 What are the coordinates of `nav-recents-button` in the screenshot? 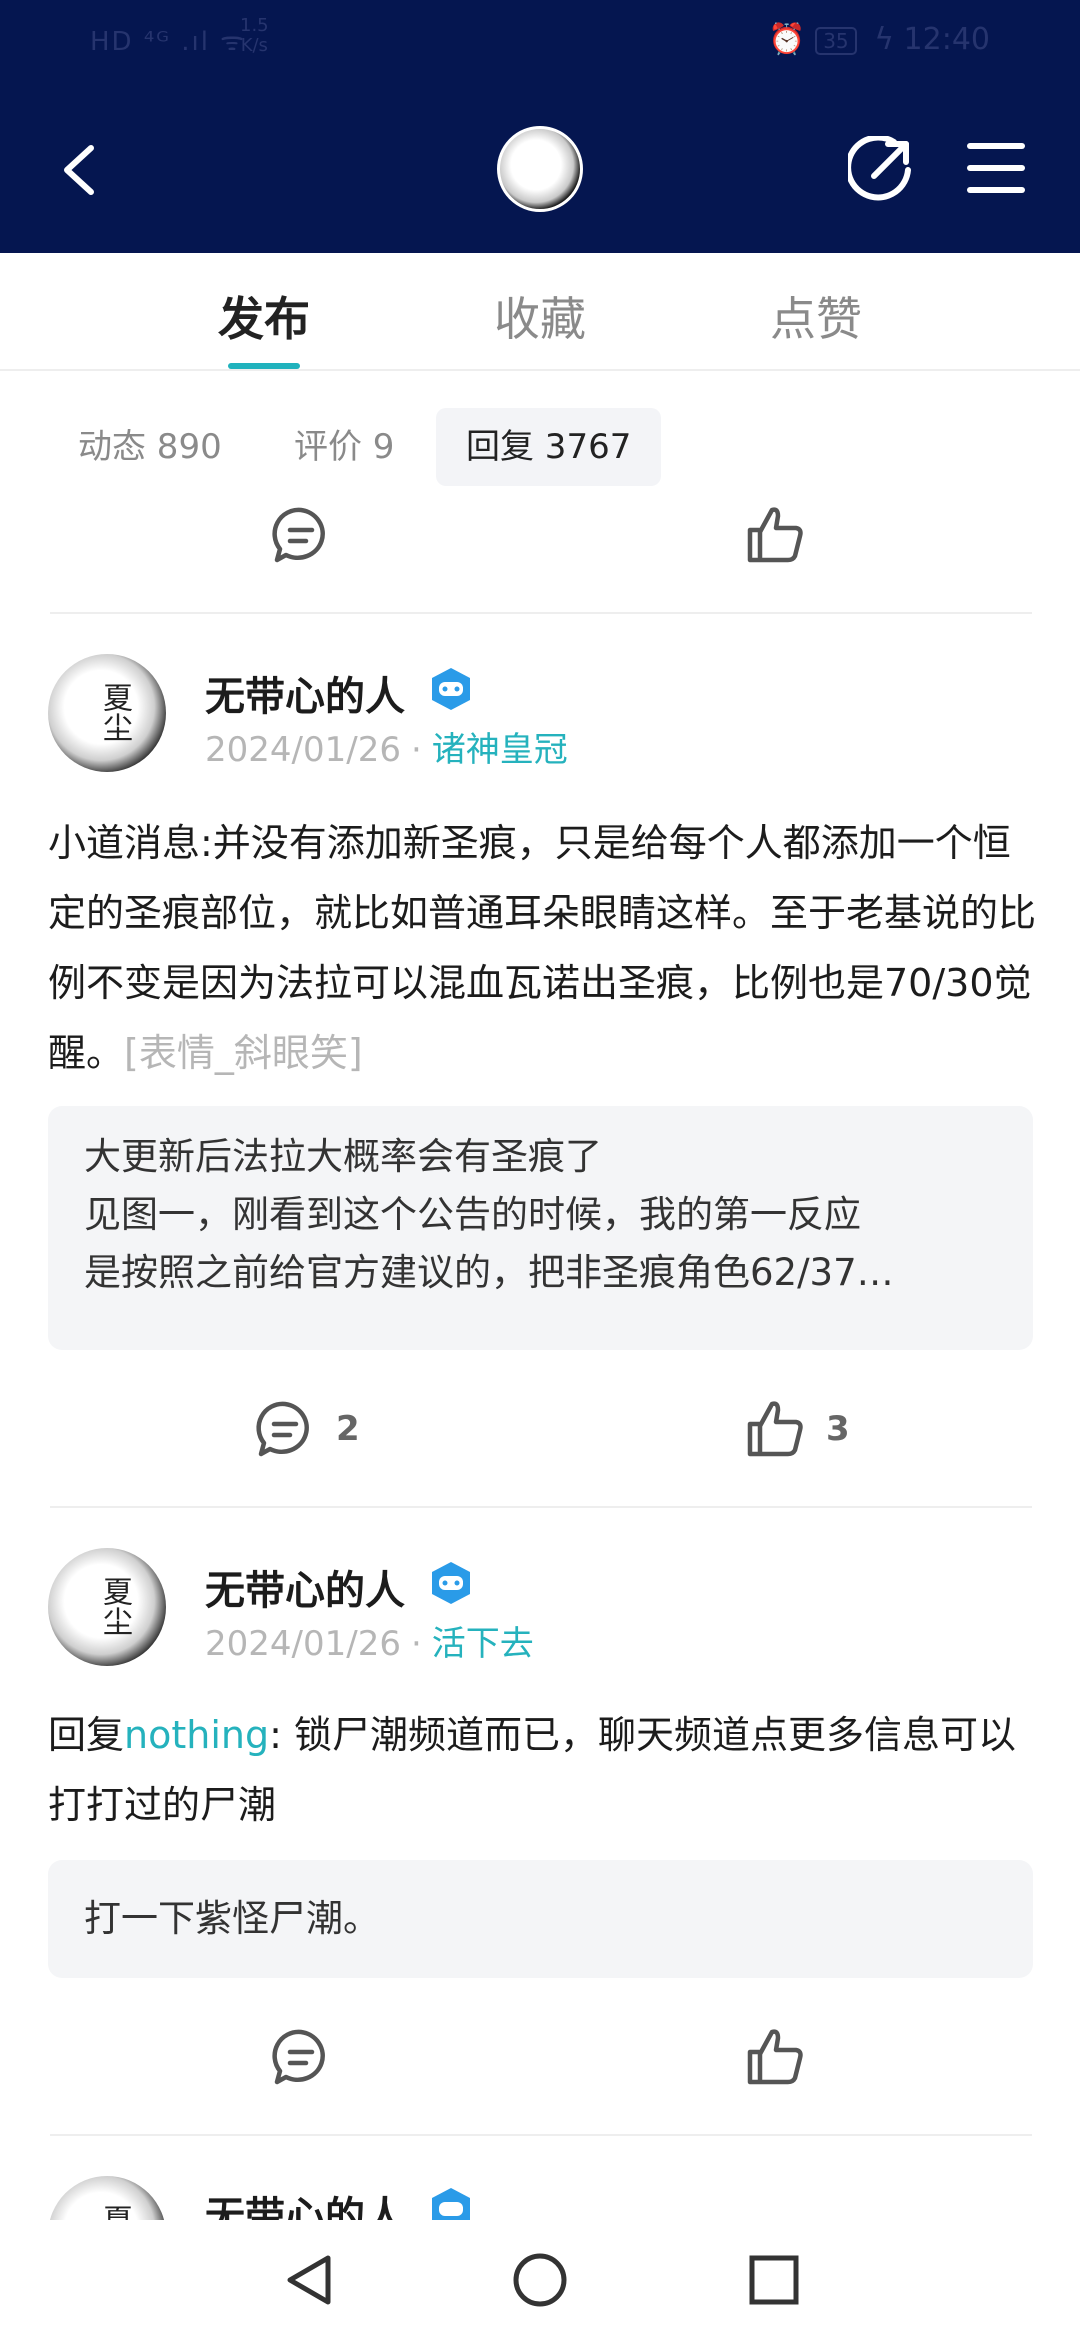 It's located at (774, 2280).